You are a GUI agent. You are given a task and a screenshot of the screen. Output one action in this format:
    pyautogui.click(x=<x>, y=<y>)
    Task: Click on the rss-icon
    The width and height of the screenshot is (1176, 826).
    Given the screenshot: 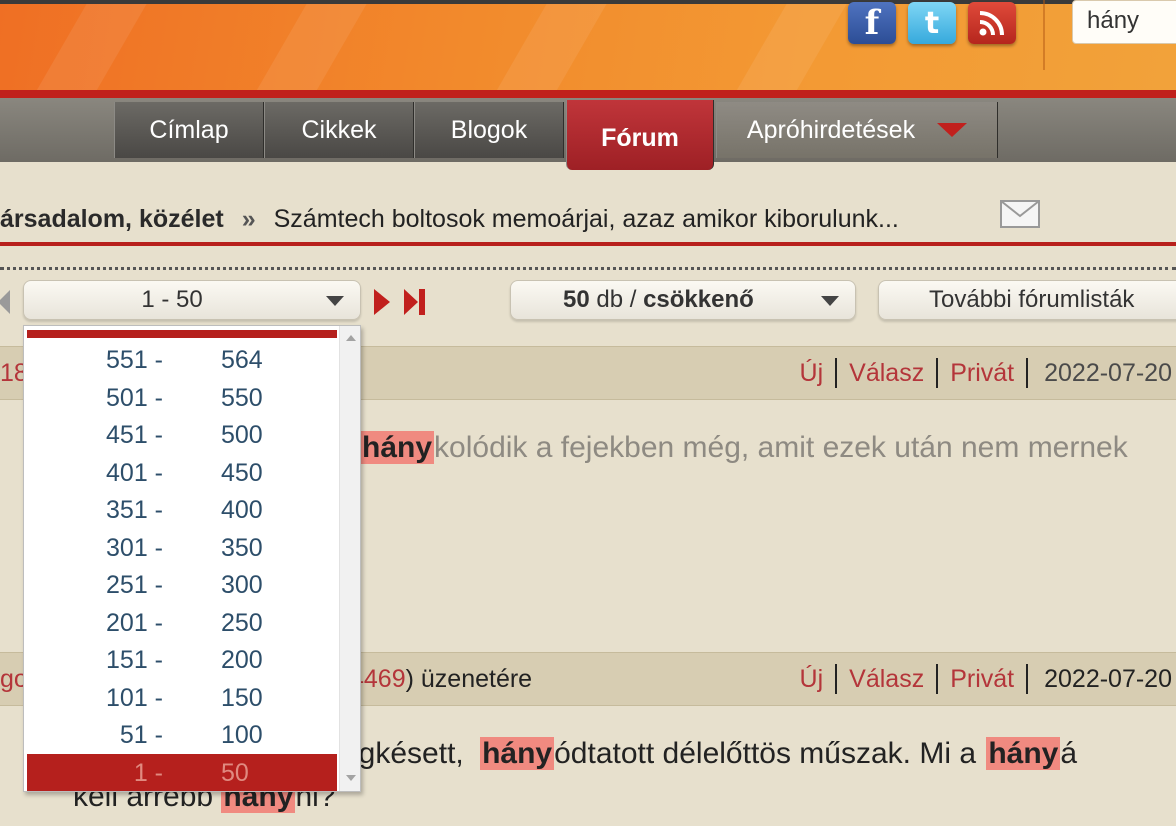 What is the action you would take?
    pyautogui.click(x=992, y=23)
    